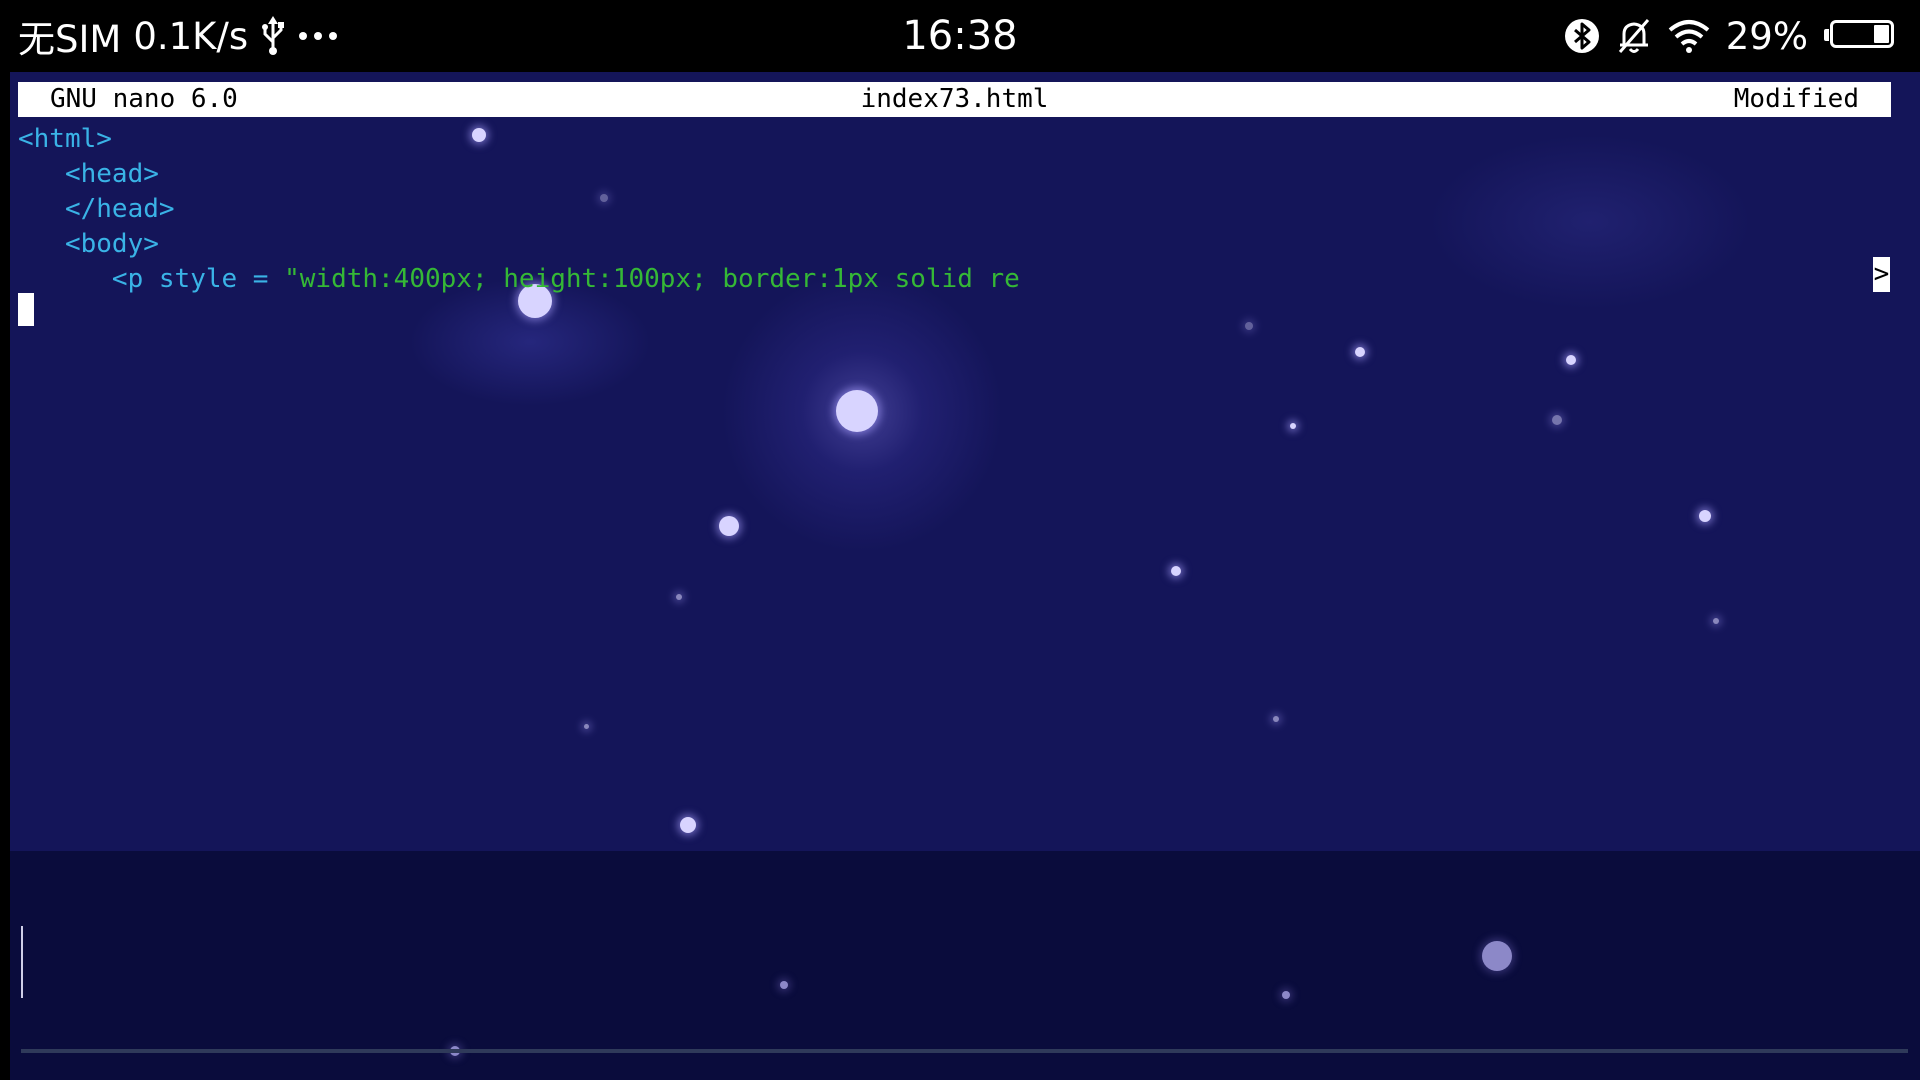  Describe the element at coordinates (1634, 36) in the screenshot. I see `notifications-off-icon` at that location.